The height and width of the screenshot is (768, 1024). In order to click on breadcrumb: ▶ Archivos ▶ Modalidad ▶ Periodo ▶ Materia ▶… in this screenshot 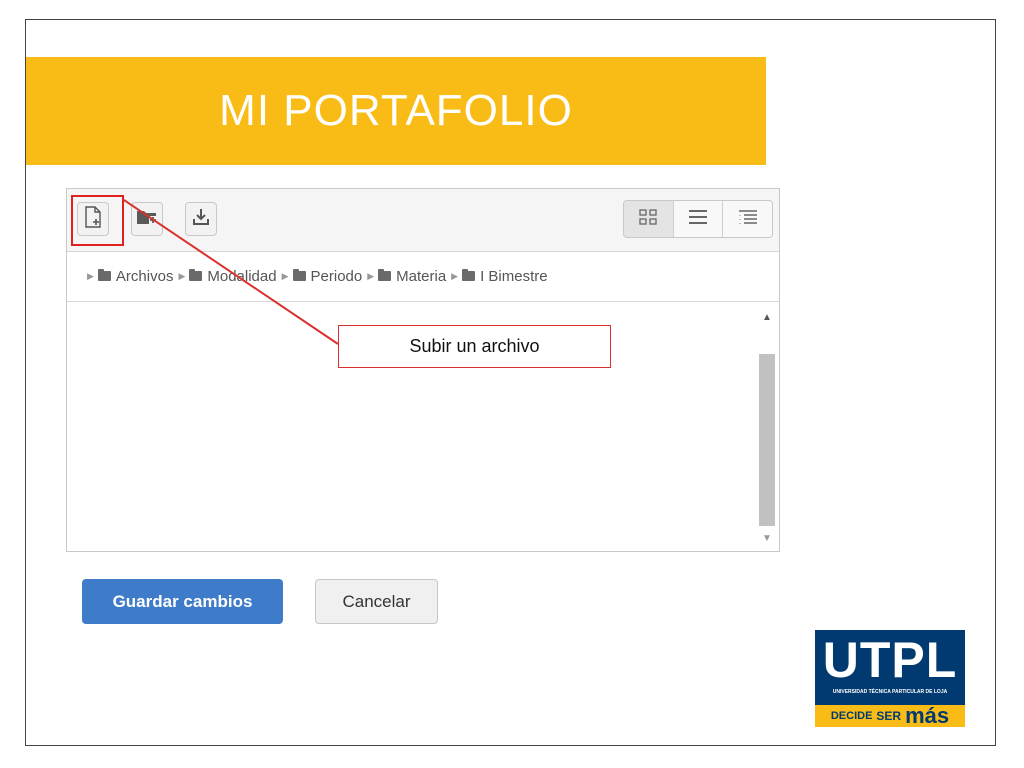, I will do `click(423, 276)`.